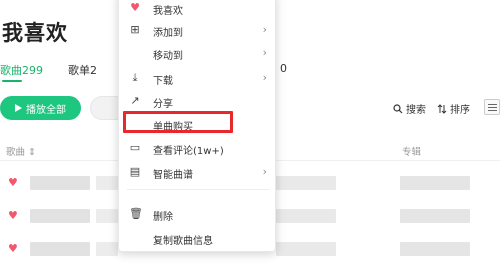 This screenshot has height=272, width=500. Describe the element at coordinates (442, 108) in the screenshot. I see `sort-icon` at that location.